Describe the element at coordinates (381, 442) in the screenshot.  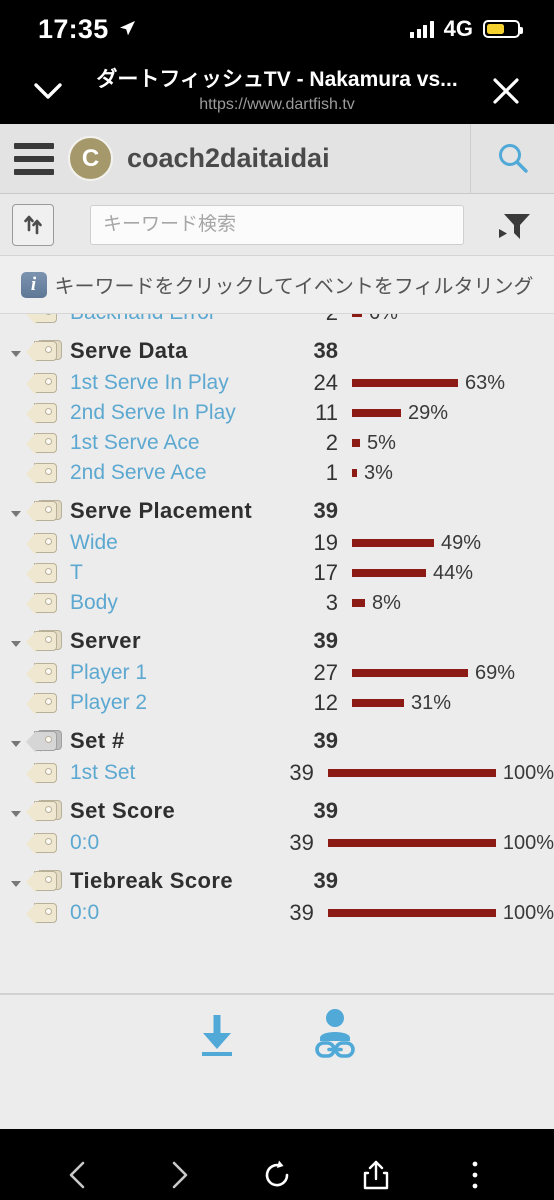
I see `percent-label: 5%` at that location.